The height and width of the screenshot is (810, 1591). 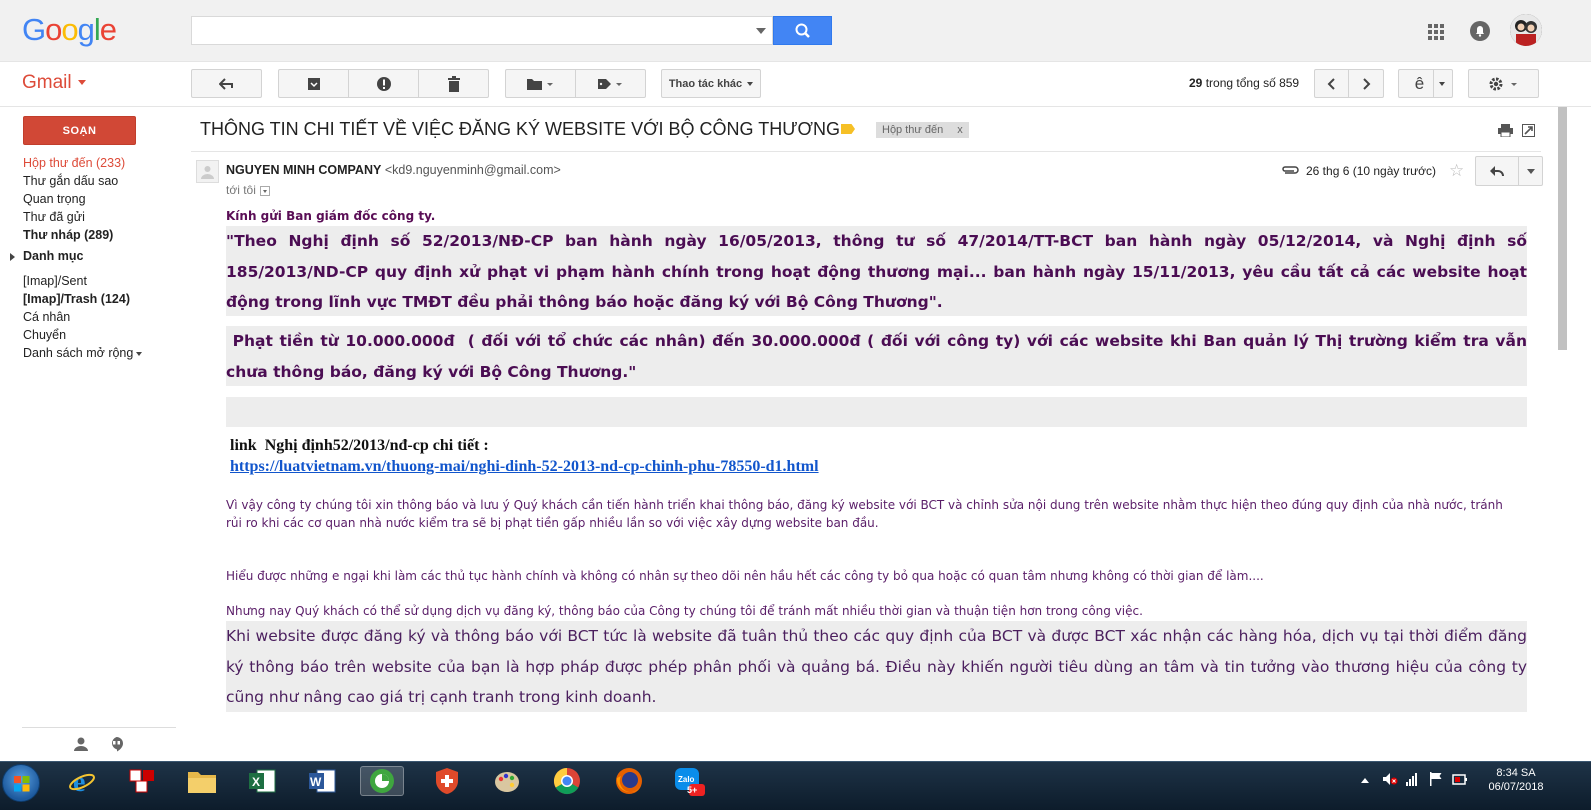 What do you see at coordinates (82, 781) in the screenshot?
I see `taskbar-ie: e` at bounding box center [82, 781].